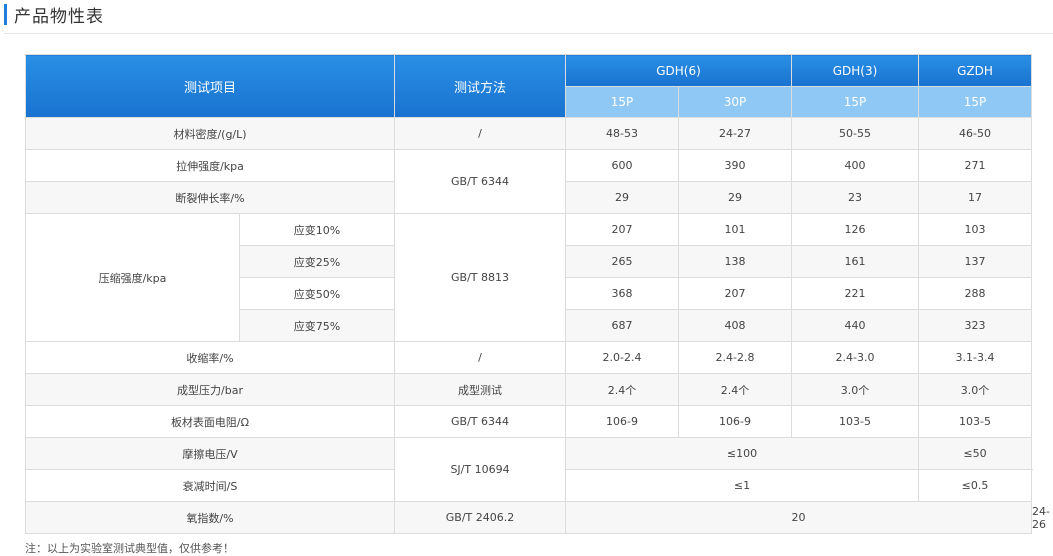  I want to click on table-cell: 368, so click(622, 293).